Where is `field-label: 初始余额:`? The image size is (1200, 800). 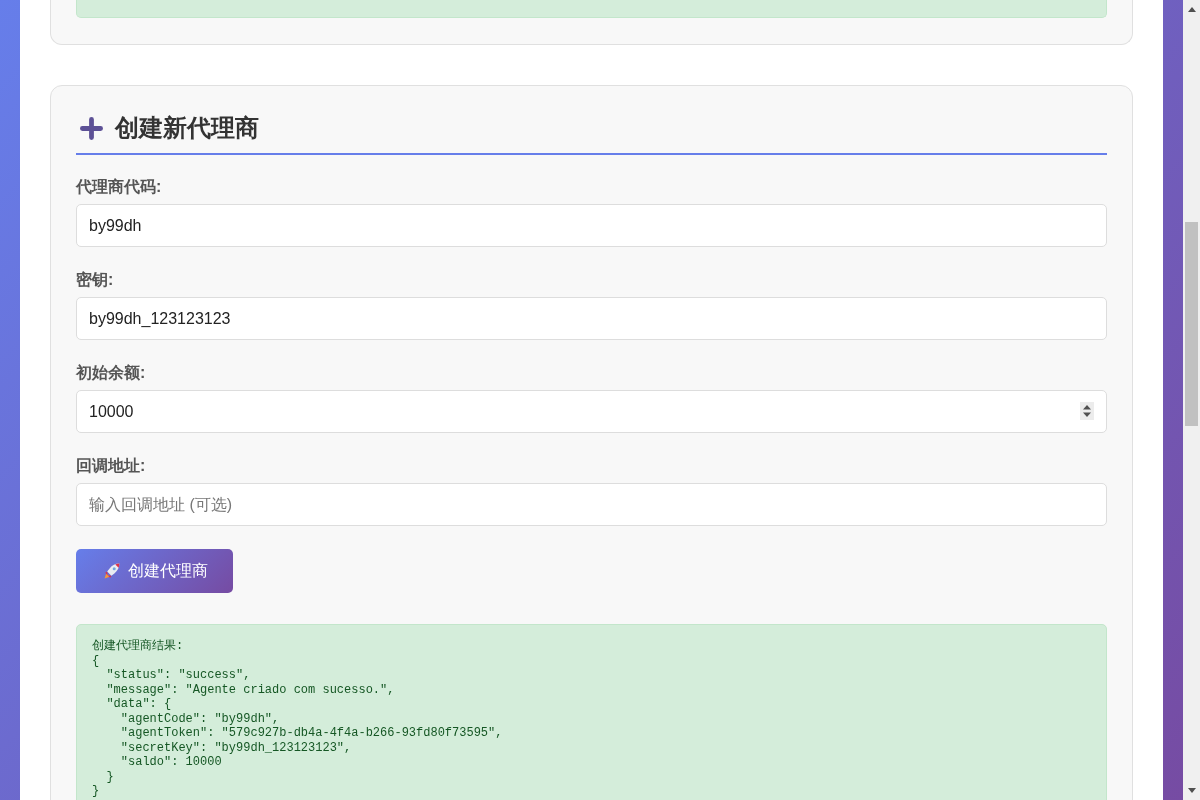
field-label: 初始余额: is located at coordinates (111, 372).